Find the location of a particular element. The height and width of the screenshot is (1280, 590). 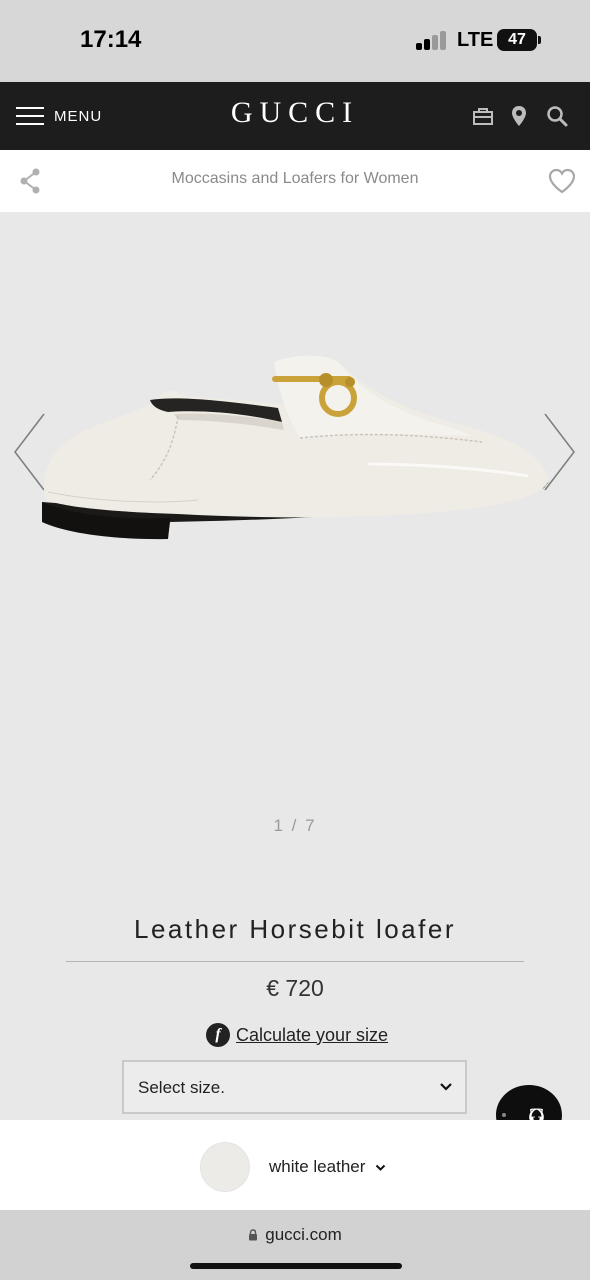

status-time: 17:14 is located at coordinates (111, 39).